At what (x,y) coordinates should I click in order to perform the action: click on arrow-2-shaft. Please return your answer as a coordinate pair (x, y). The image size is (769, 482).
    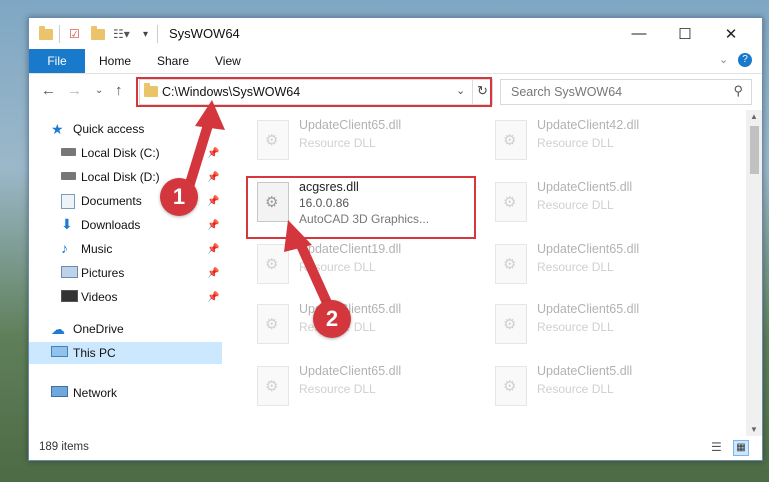
    Looking at the image, I should click on (314, 274).